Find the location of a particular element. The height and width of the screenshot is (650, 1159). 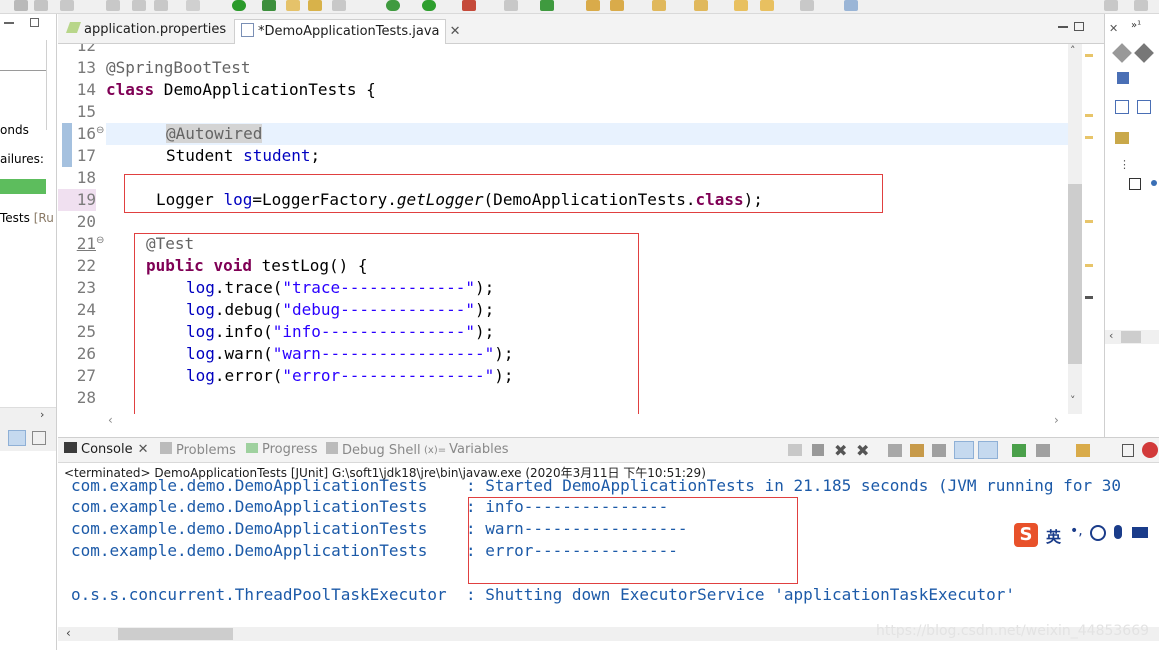

microphone-icon is located at coordinates (1118, 532).